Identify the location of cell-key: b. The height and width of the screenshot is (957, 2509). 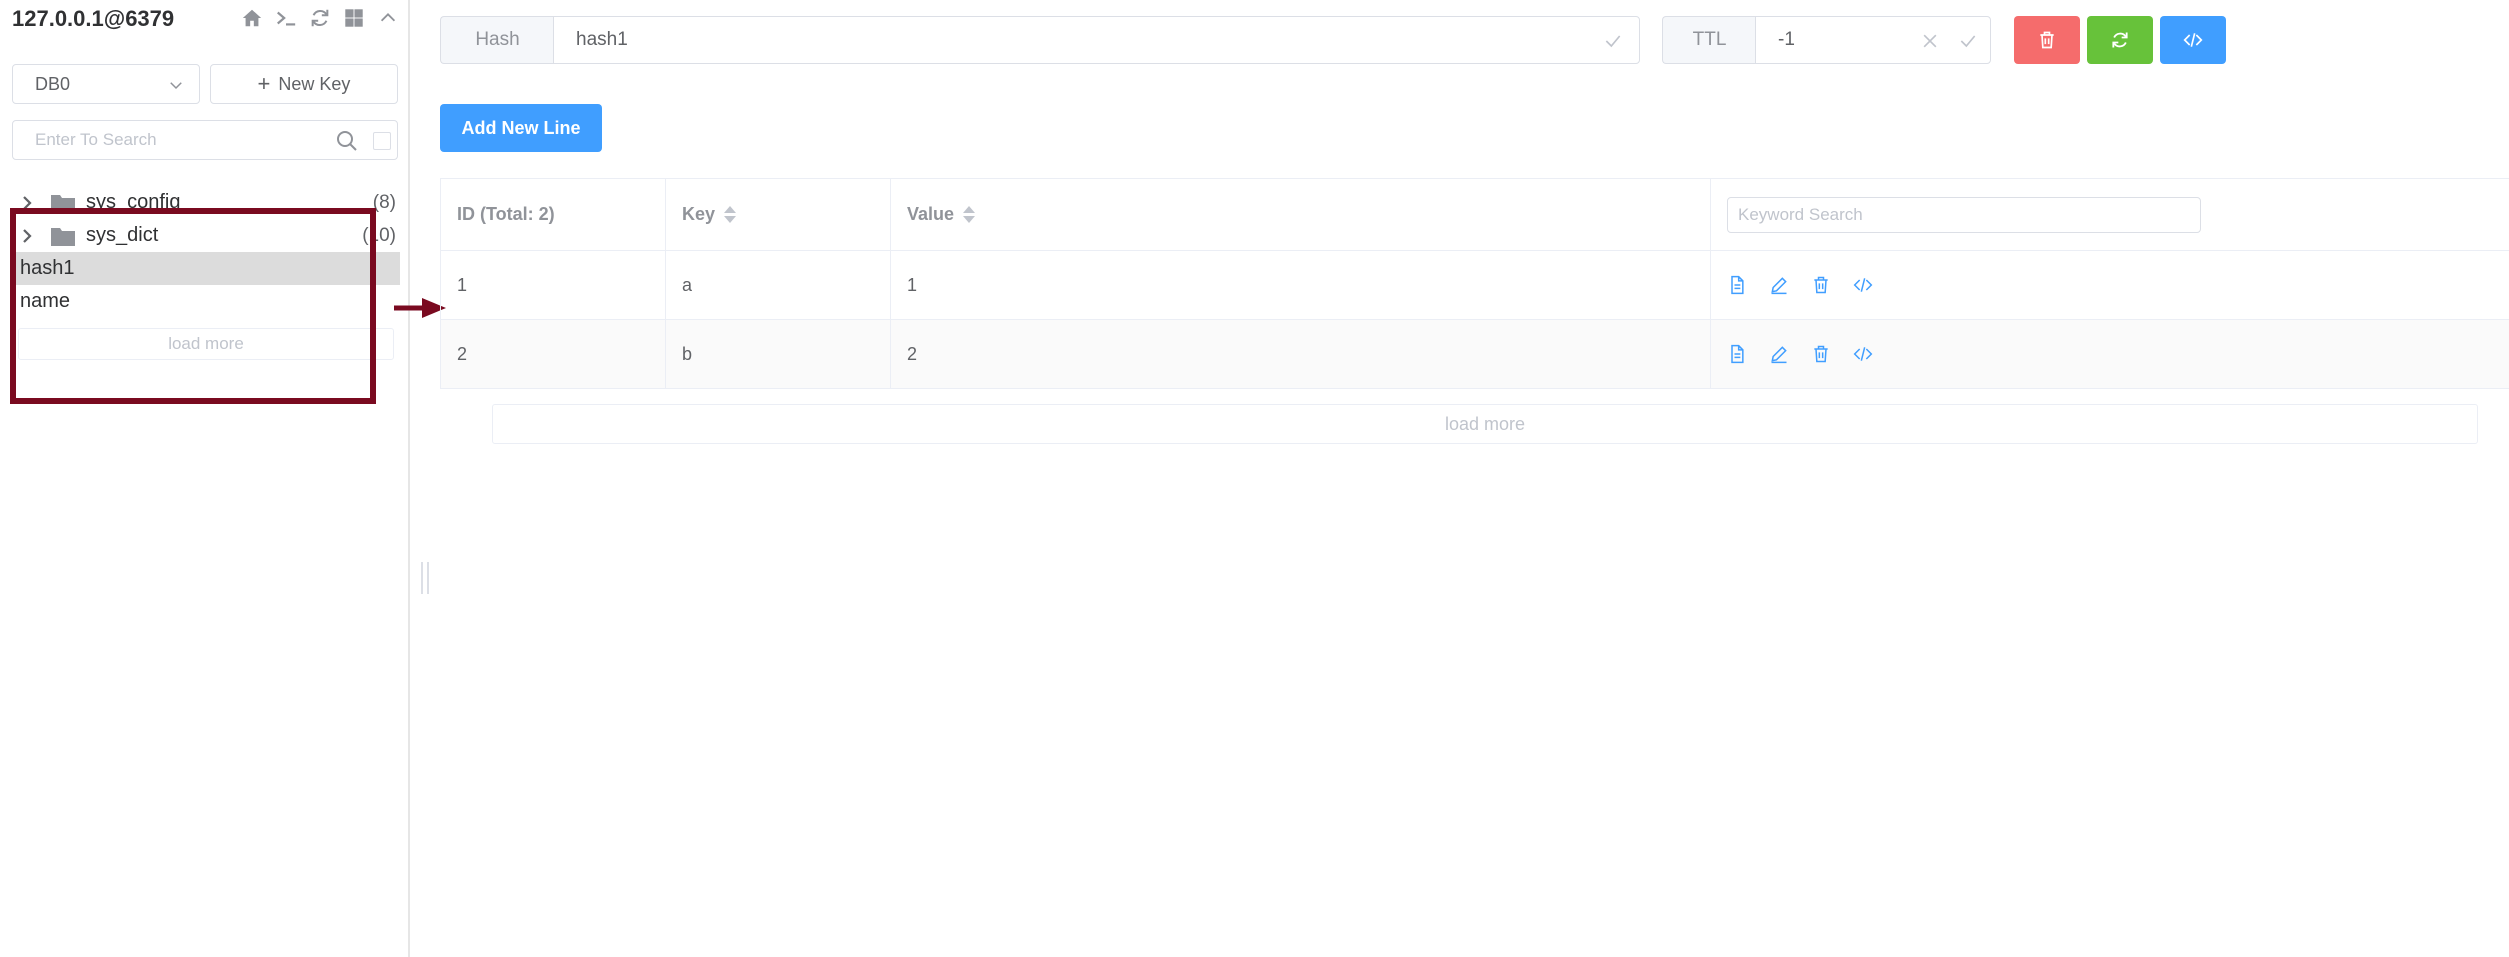
(778, 354).